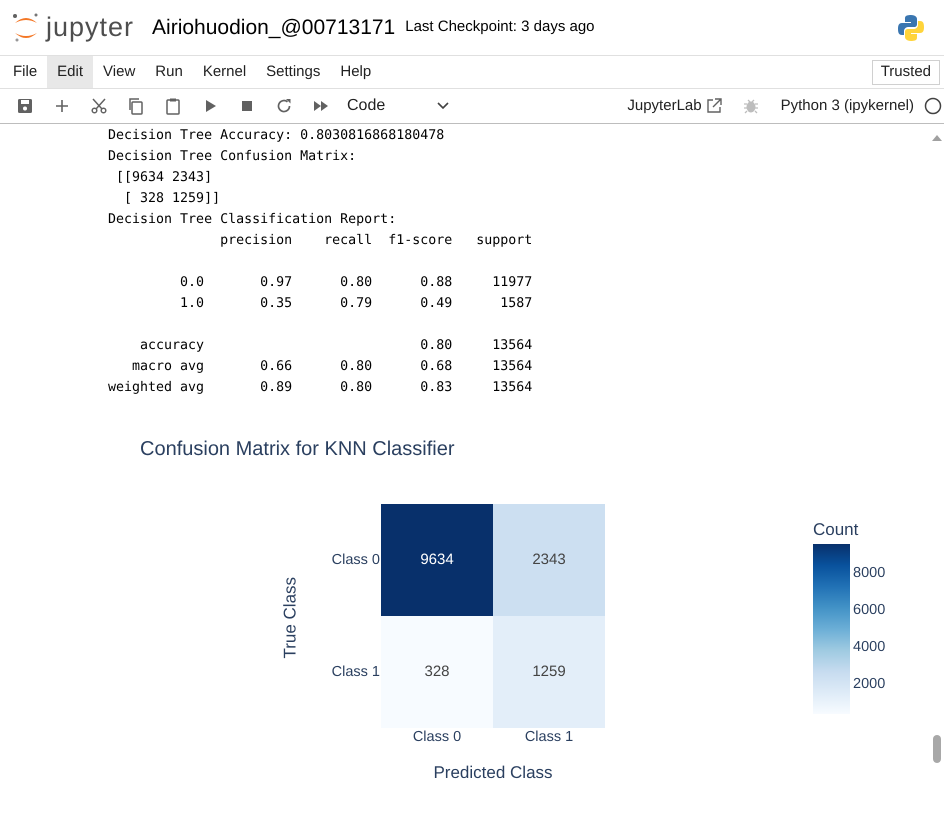  I want to click on heatmap-cell: 1259, so click(549, 672).